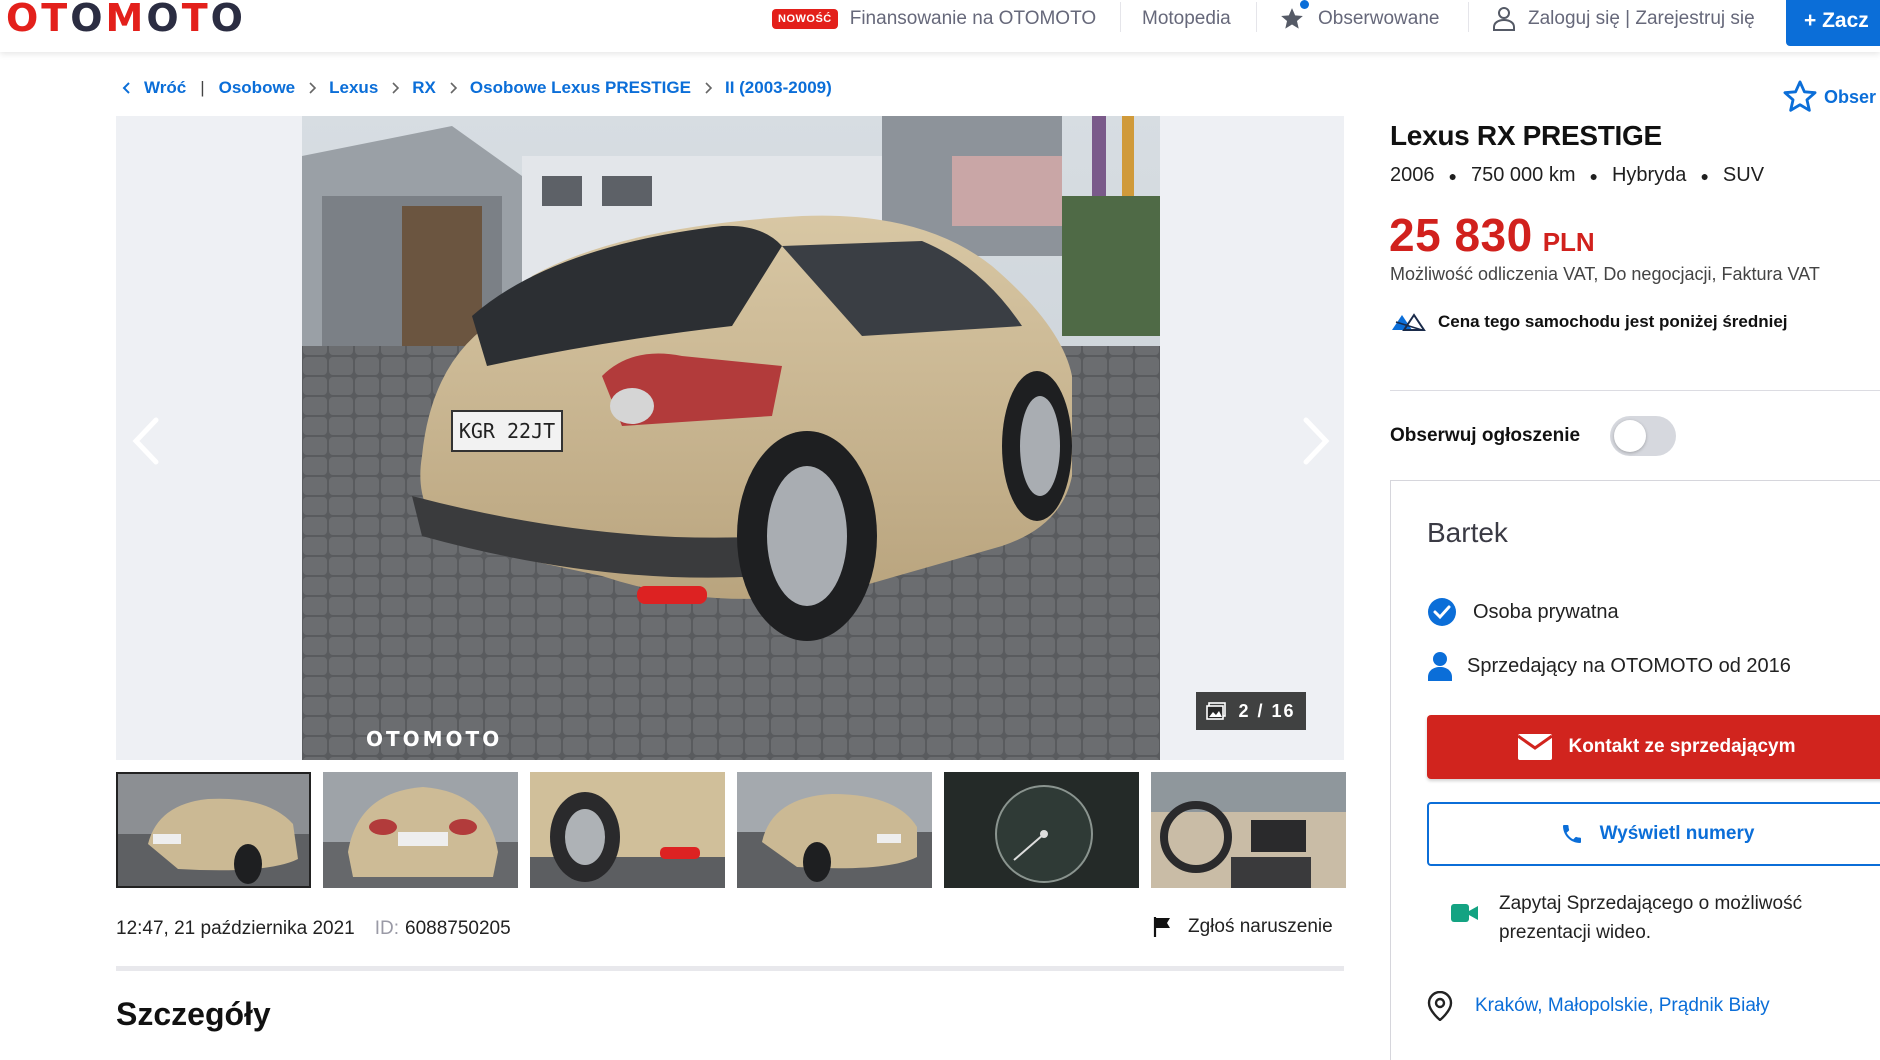  Describe the element at coordinates (580, 88) in the screenshot. I see `breadcrumb-item: Osobowe Lexus PRESTIGE` at that location.